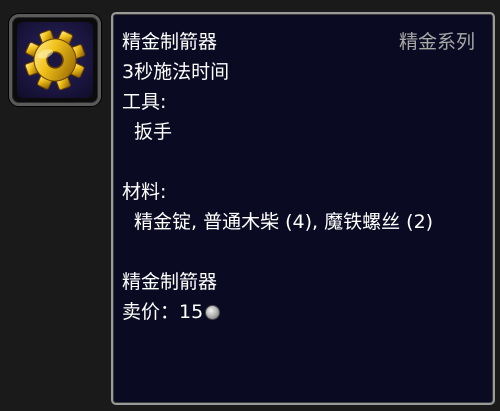 The width and height of the screenshot is (500, 411). Describe the element at coordinates (213, 312) in the screenshot. I see `silver-coin-icon` at that location.